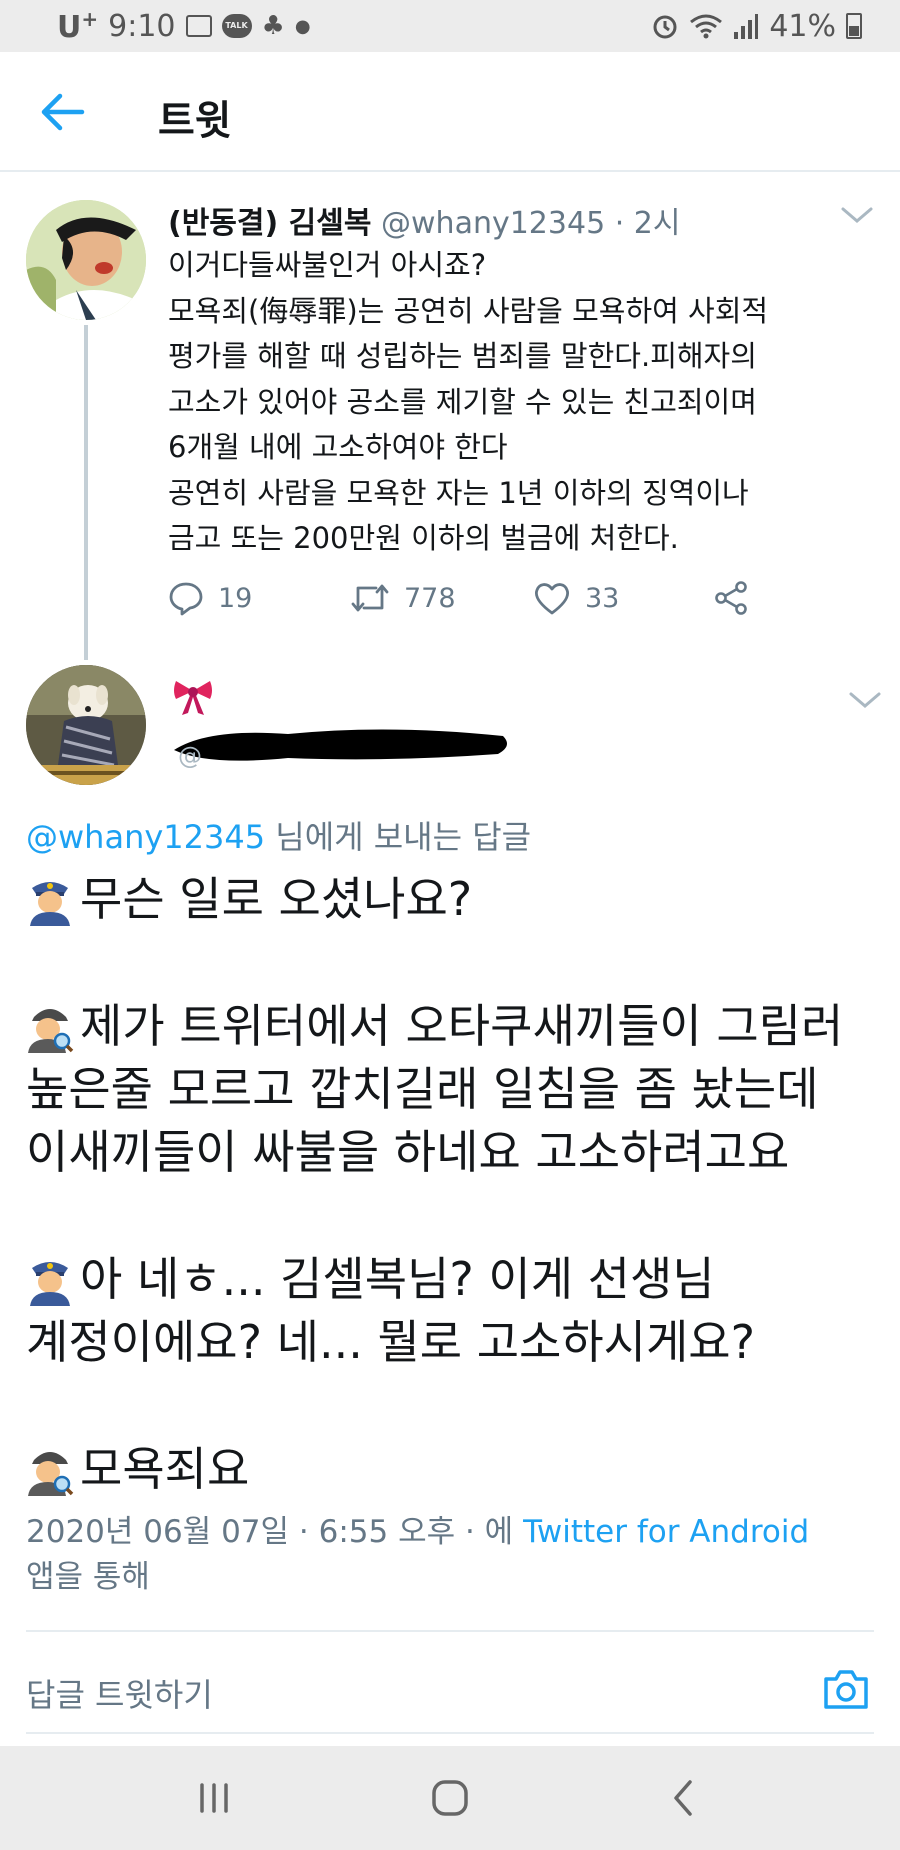 The width and height of the screenshot is (900, 1850). What do you see at coordinates (468, 598) in the screenshot?
I see `tweet-actions: 19 778 33` at bounding box center [468, 598].